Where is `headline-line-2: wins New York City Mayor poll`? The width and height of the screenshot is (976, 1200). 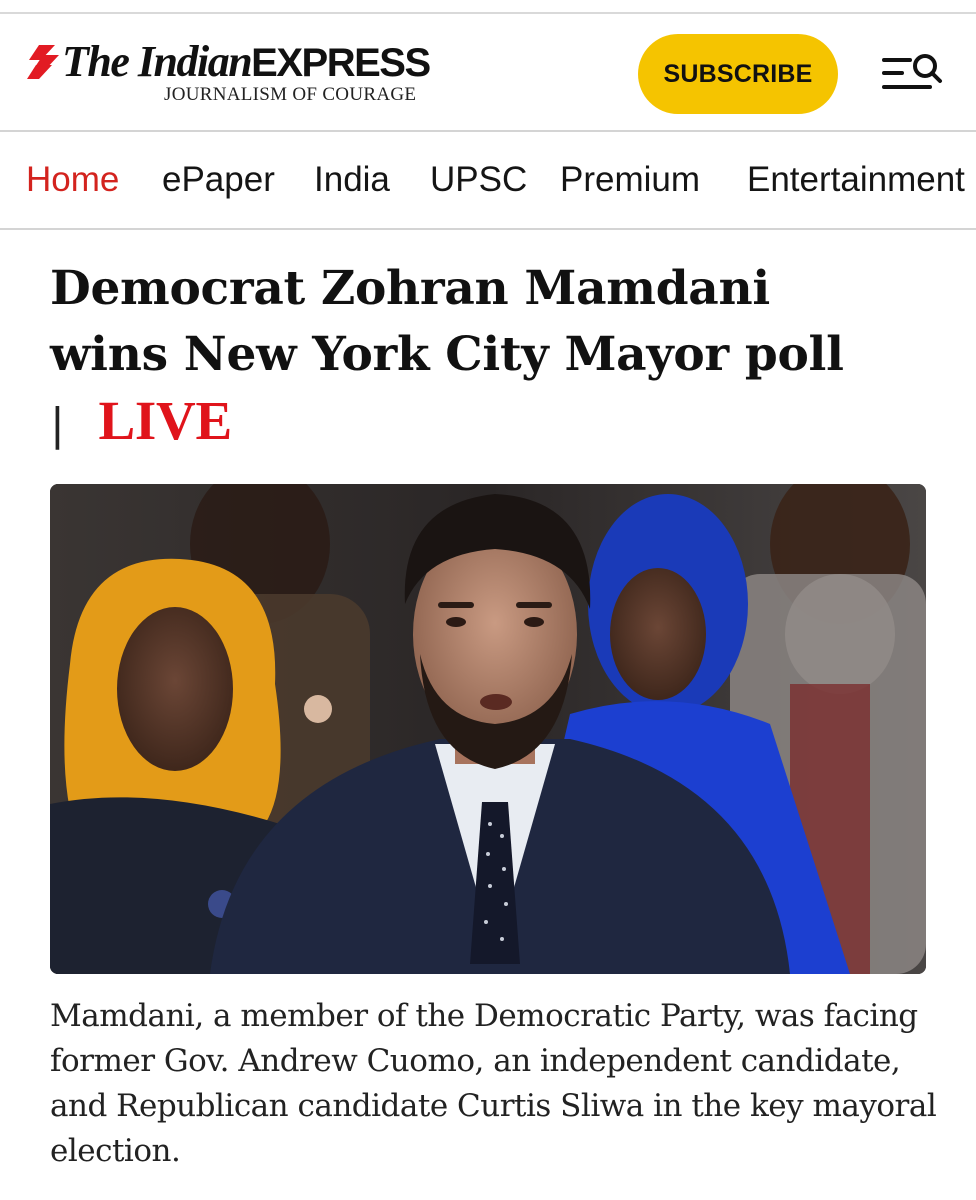
headline-line-2: wins New York City Mayor poll is located at coordinates (447, 354).